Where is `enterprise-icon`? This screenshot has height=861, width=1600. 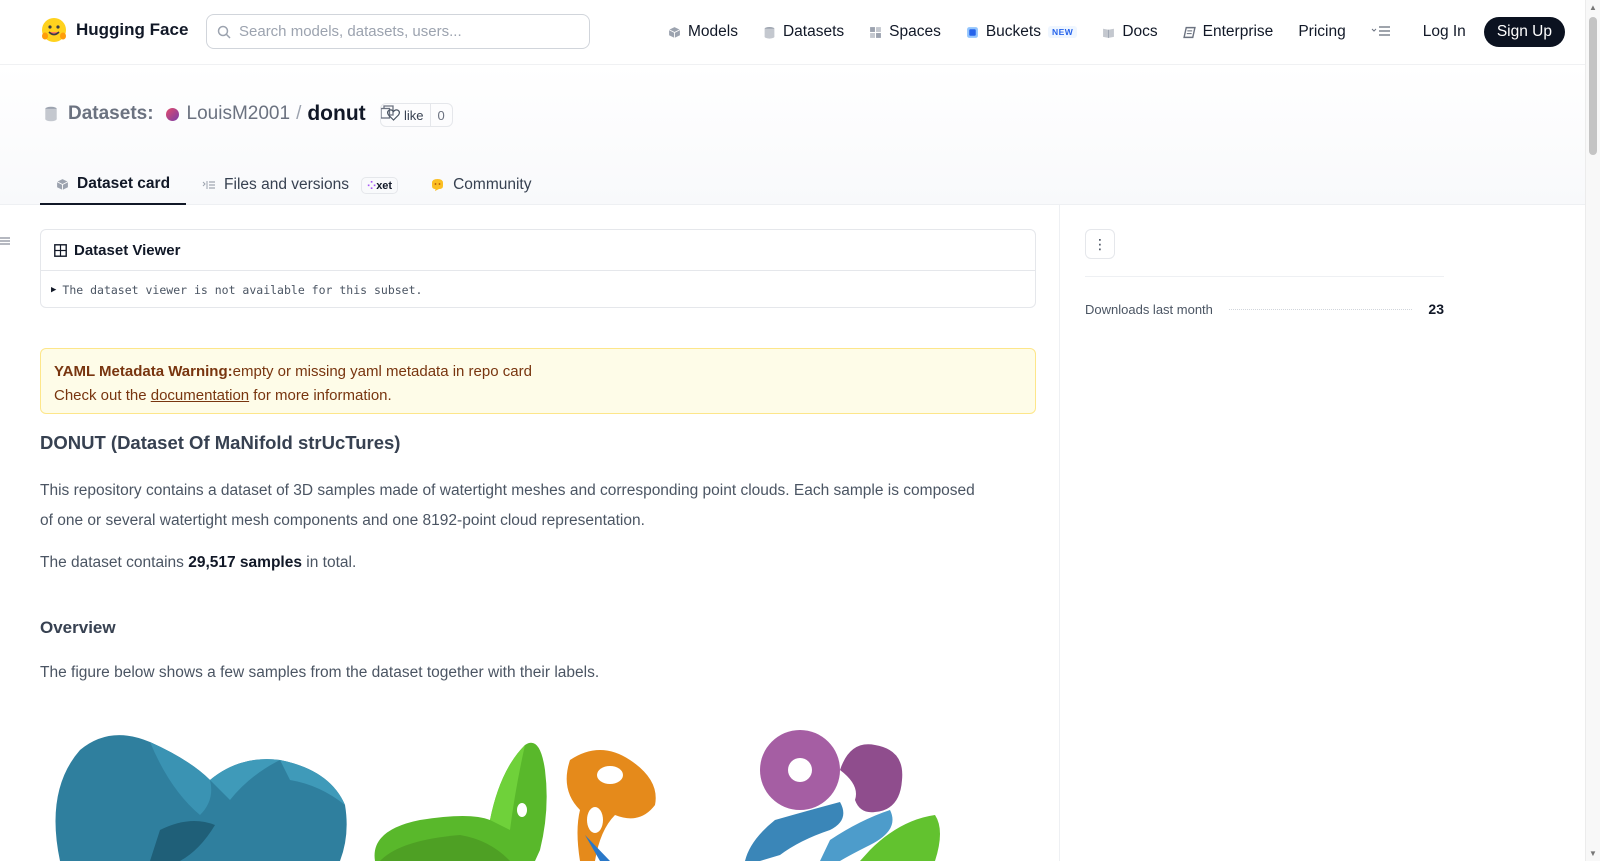
enterprise-icon is located at coordinates (1189, 32).